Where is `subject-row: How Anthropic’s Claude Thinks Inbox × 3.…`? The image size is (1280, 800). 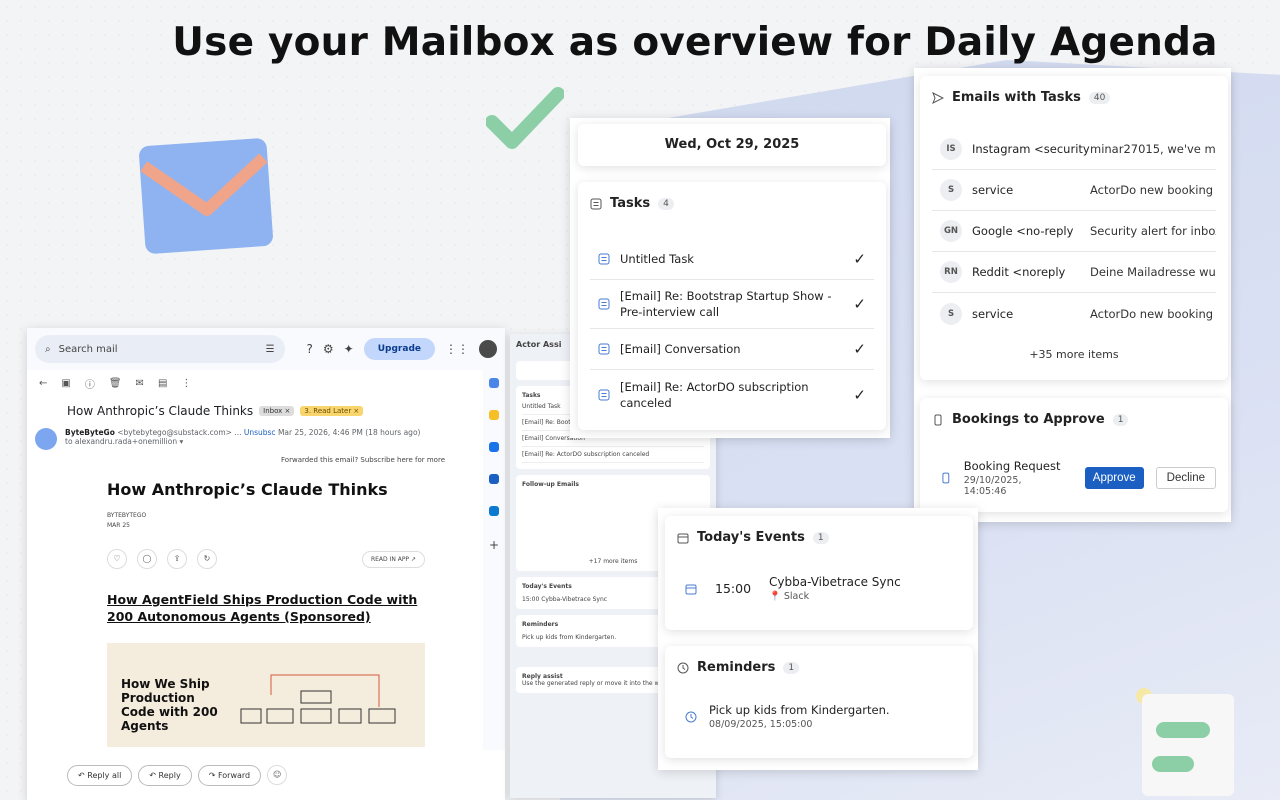 subject-row: How Anthropic’s Claude Thinks Inbox × 3.… is located at coordinates (266, 411).